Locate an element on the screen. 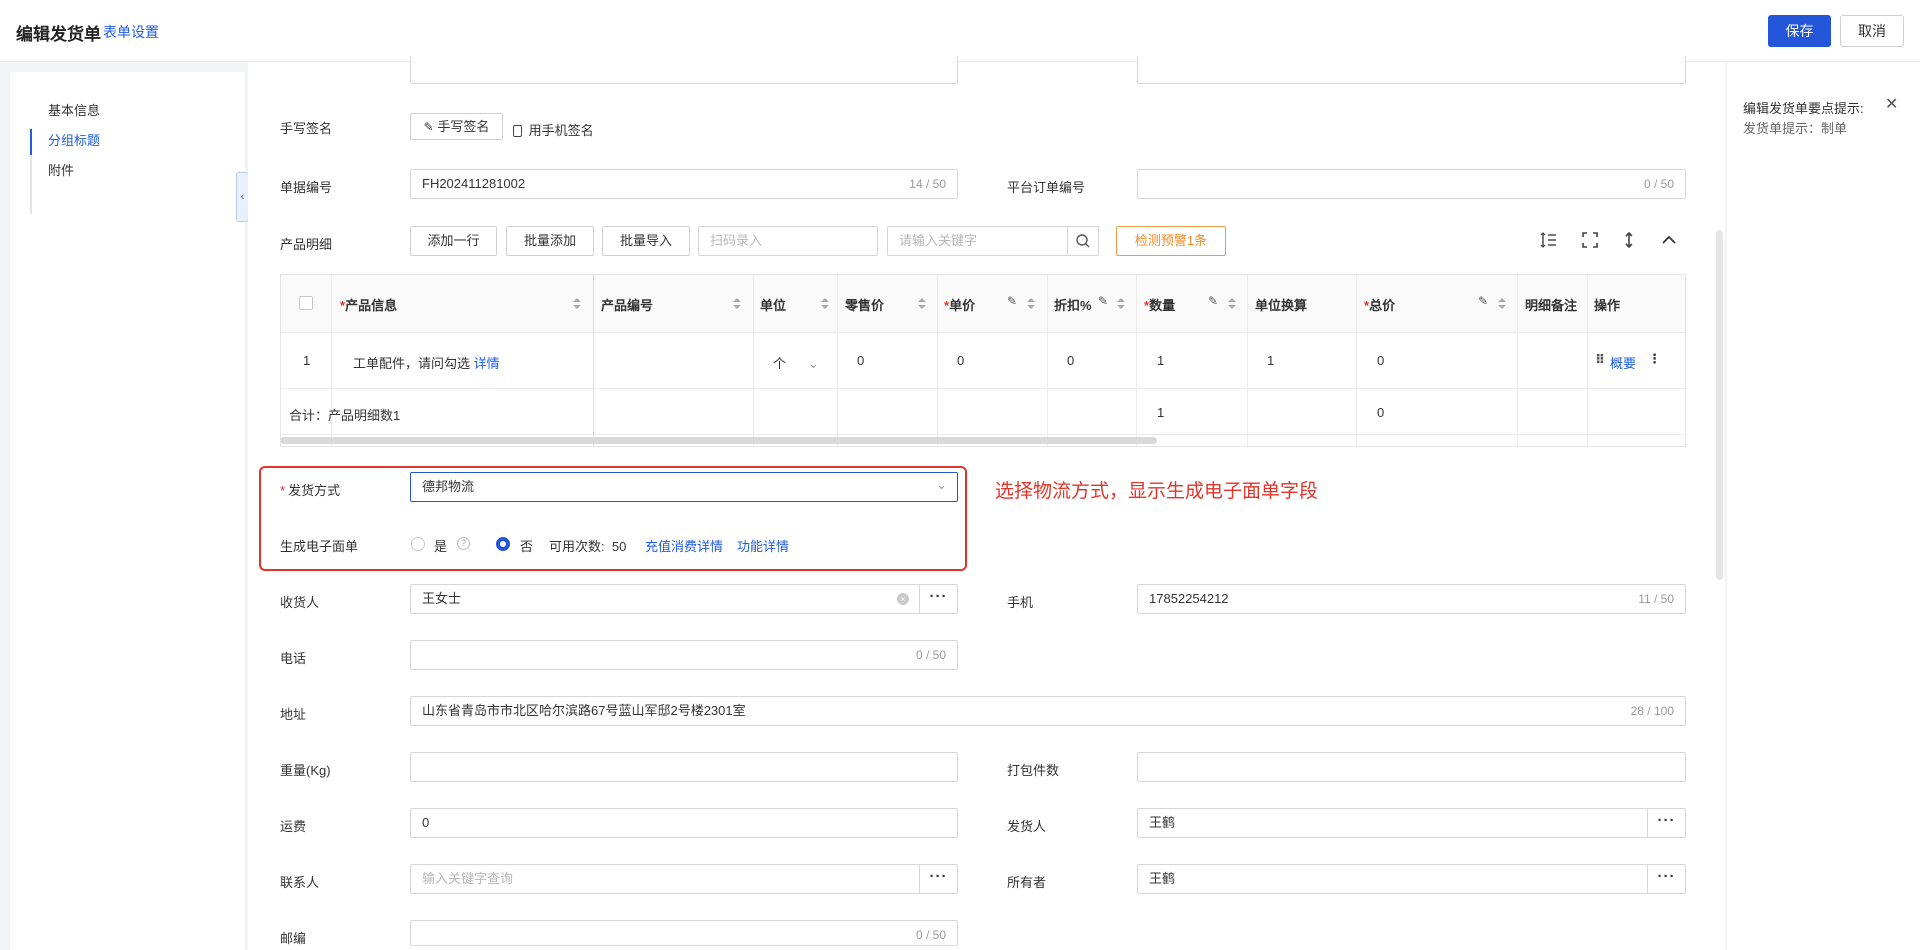  cut-off-date-field is located at coordinates (684, 70).